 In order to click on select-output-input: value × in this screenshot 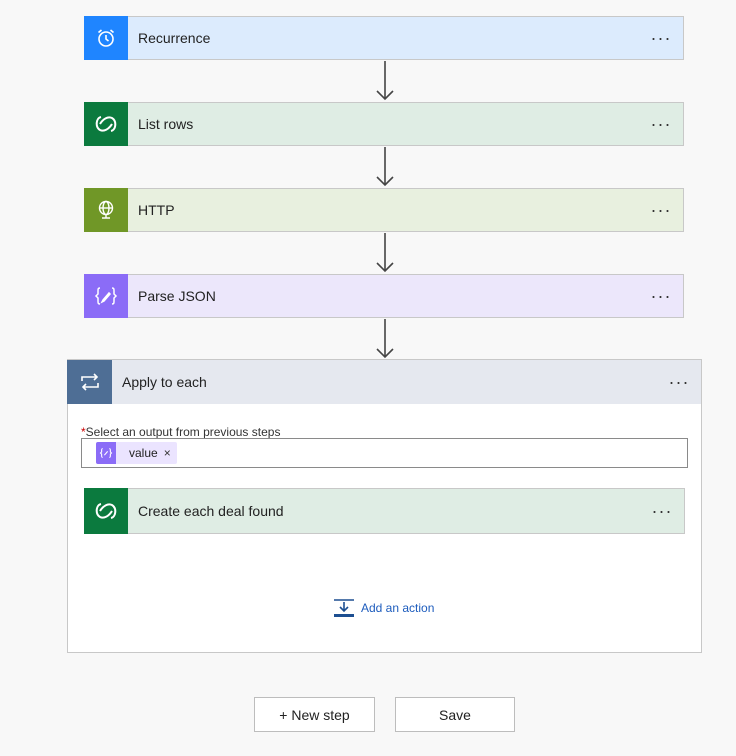, I will do `click(384, 453)`.